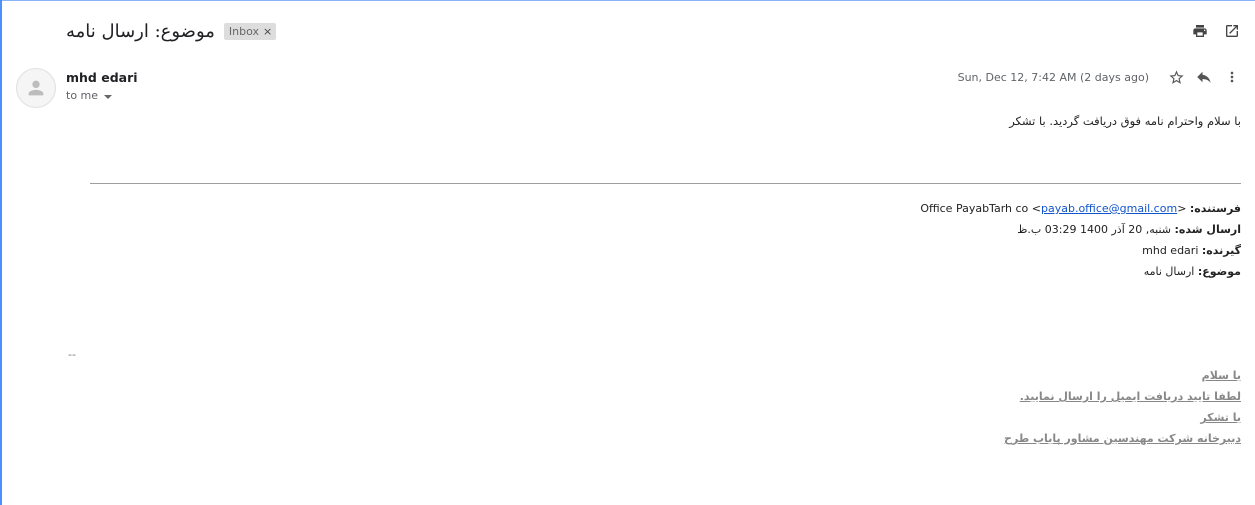 The image size is (1255, 505). I want to click on open-in-new-window-icon, so click(1232, 31).